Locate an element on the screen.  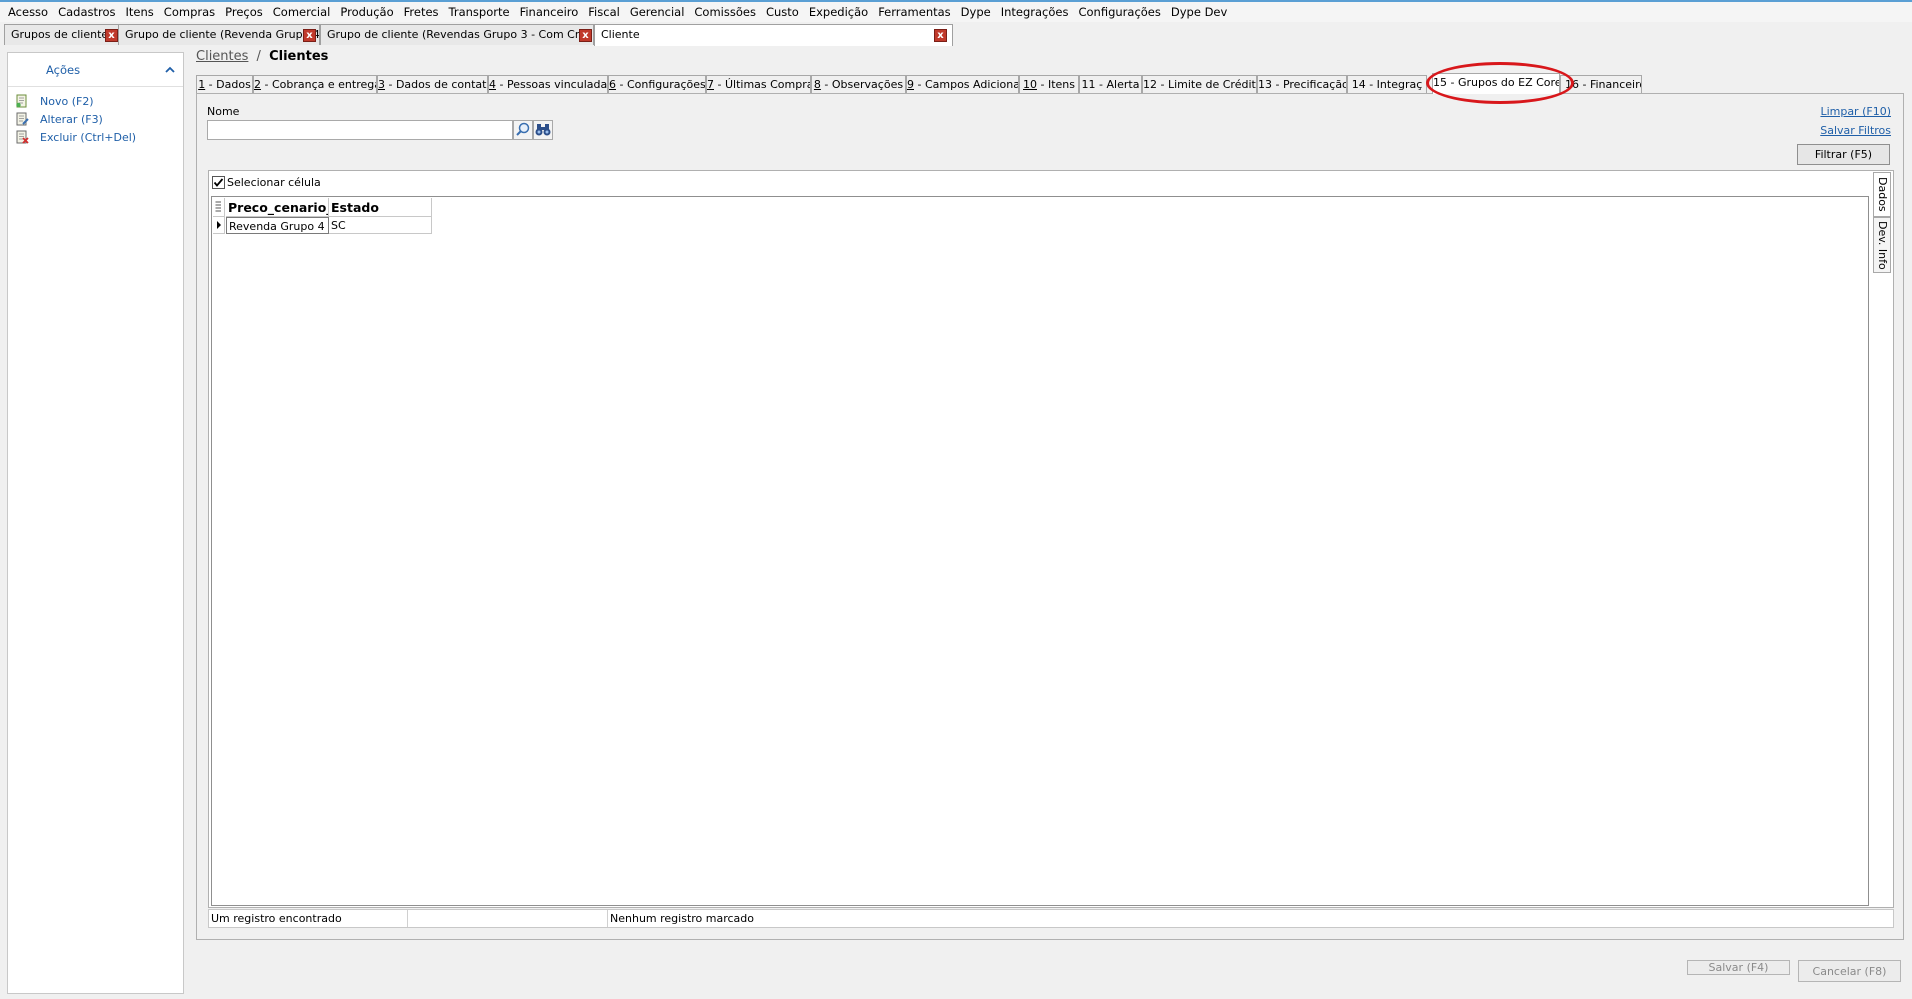
tab-campos-adicionais: 9 - Campos Adicionais is located at coordinates (962, 84).